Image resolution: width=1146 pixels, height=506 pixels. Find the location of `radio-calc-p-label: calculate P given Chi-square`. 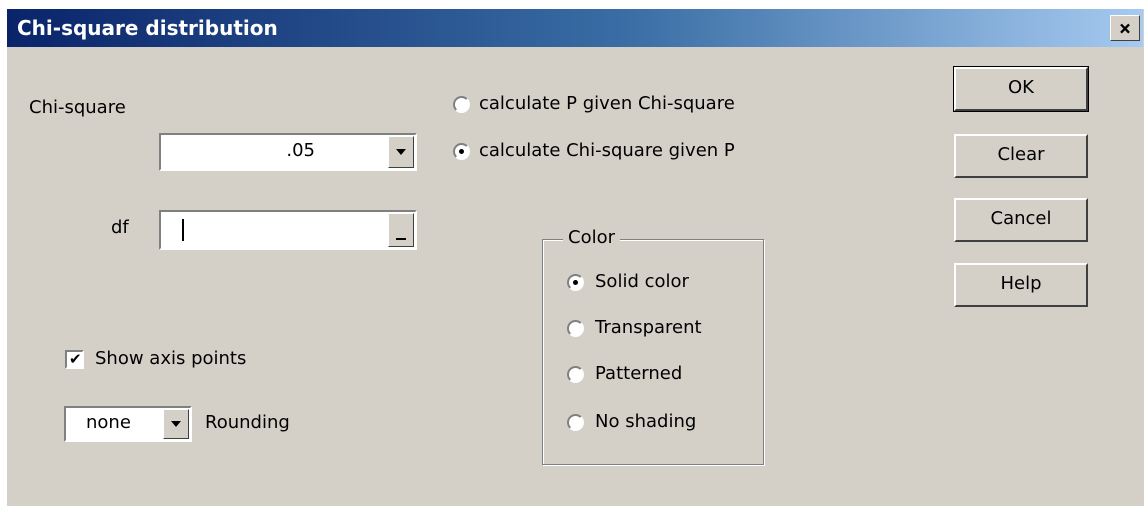

radio-calc-p-label: calculate P given Chi-square is located at coordinates (607, 103).